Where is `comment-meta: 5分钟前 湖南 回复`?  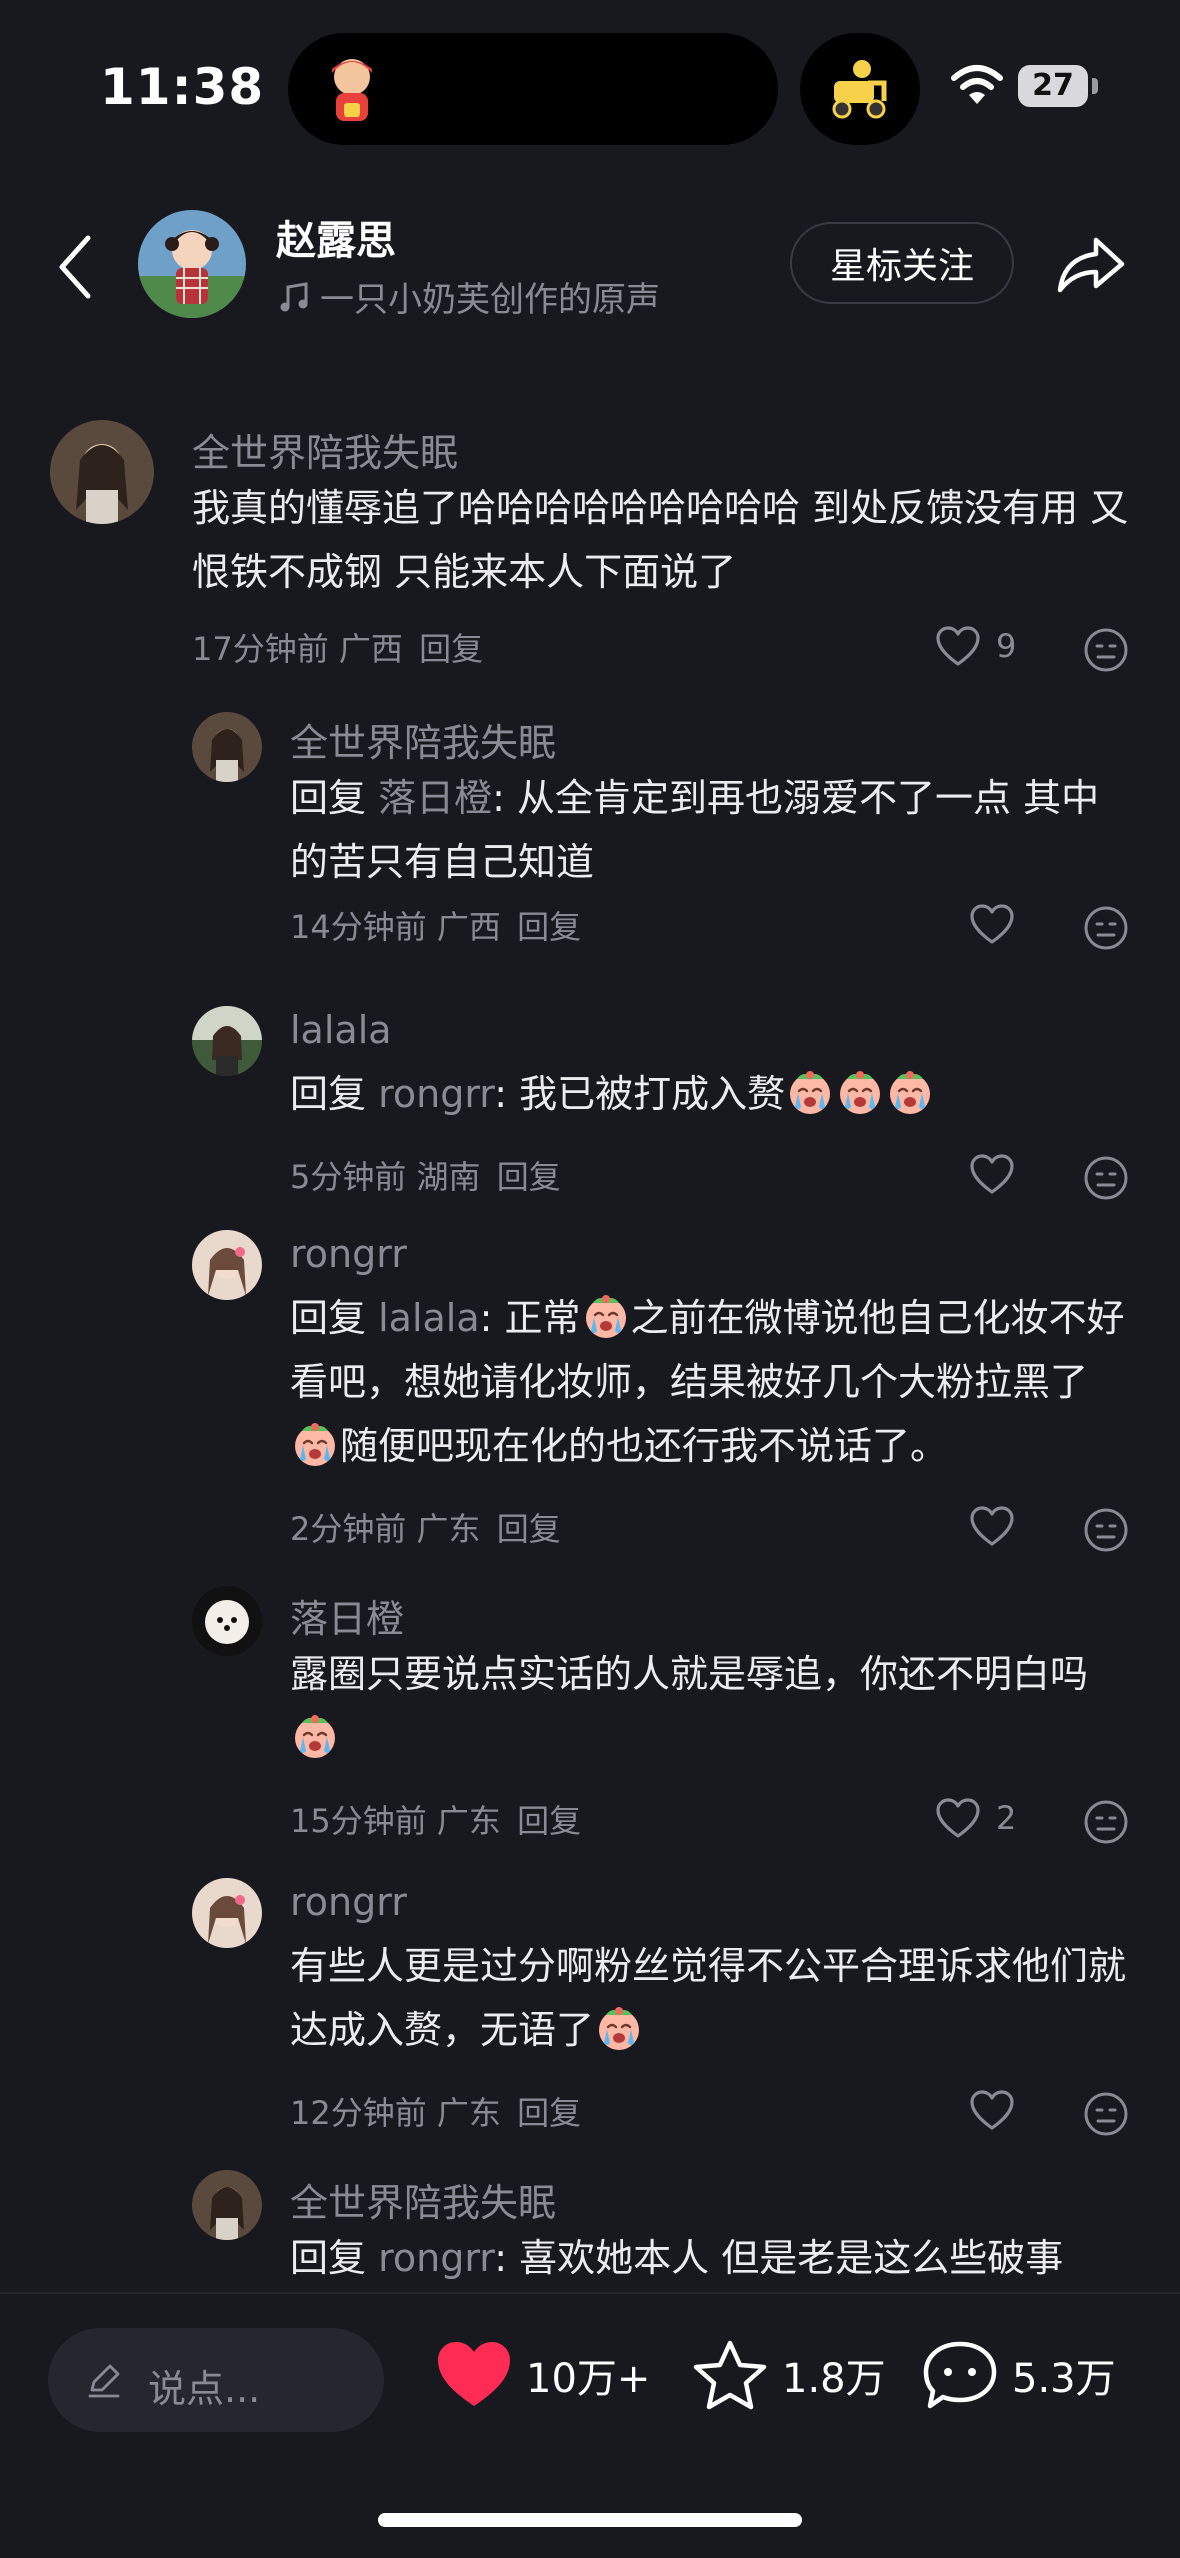 comment-meta: 5分钟前 湖南 回复 is located at coordinates (425, 1175).